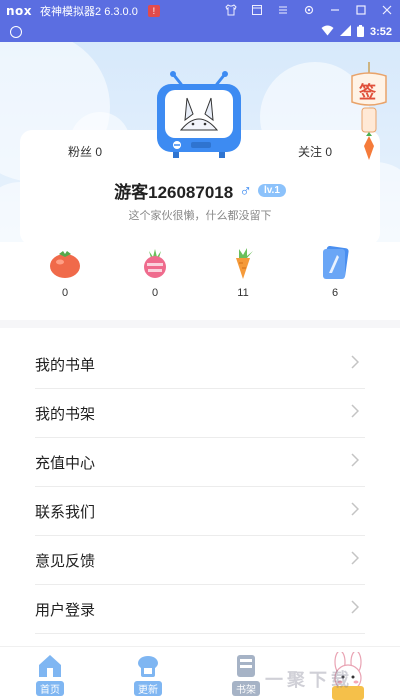 The width and height of the screenshot is (400, 700). What do you see at coordinates (200, 11) in the screenshot?
I see `emulator-title-bar: nox 夜神模拟器2 6.3.0.0 !` at bounding box center [200, 11].